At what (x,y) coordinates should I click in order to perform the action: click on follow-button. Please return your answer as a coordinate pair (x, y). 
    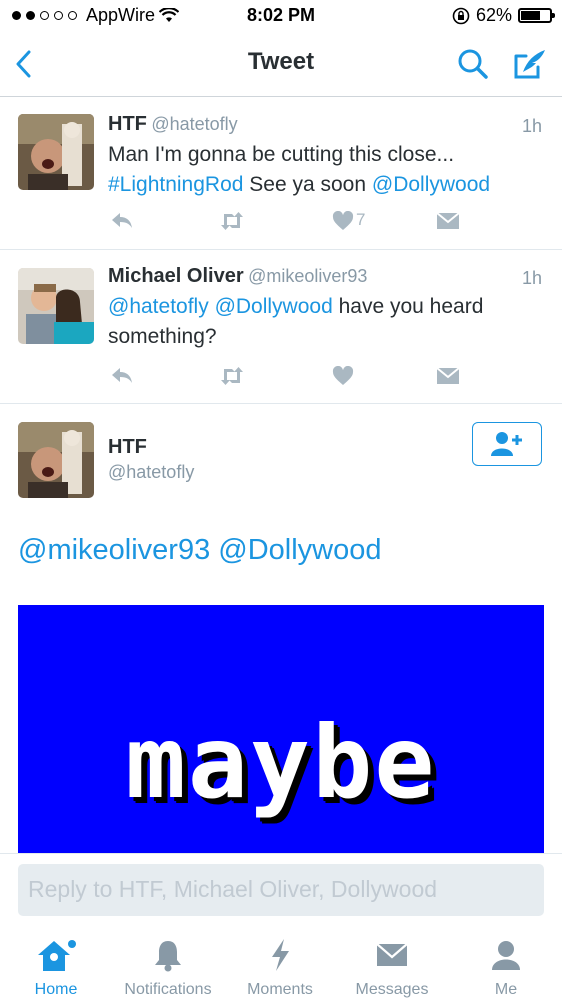
    Looking at the image, I should click on (507, 444).